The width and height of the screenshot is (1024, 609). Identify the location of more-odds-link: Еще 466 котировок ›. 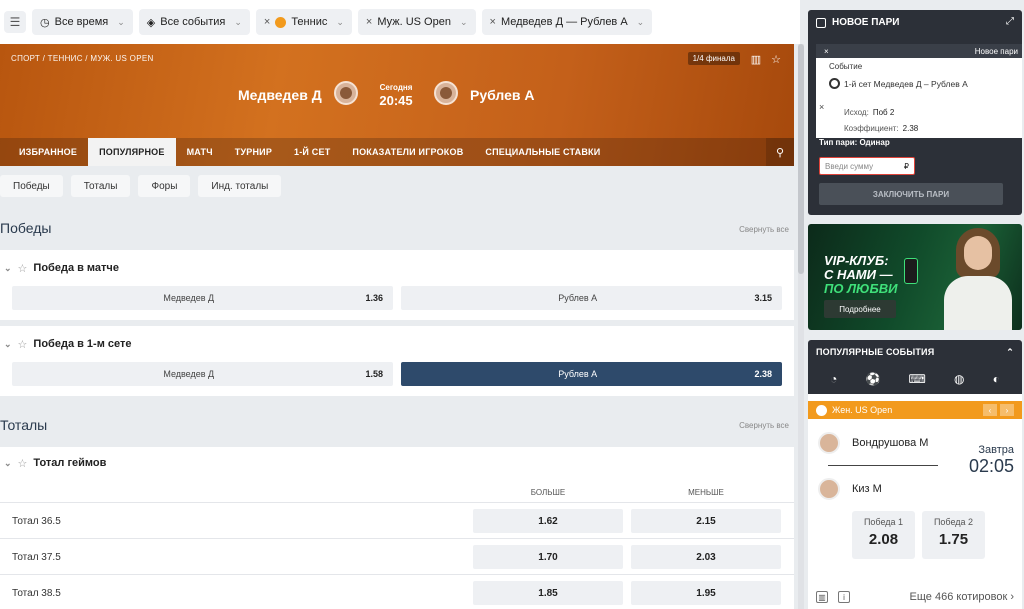
(962, 597).